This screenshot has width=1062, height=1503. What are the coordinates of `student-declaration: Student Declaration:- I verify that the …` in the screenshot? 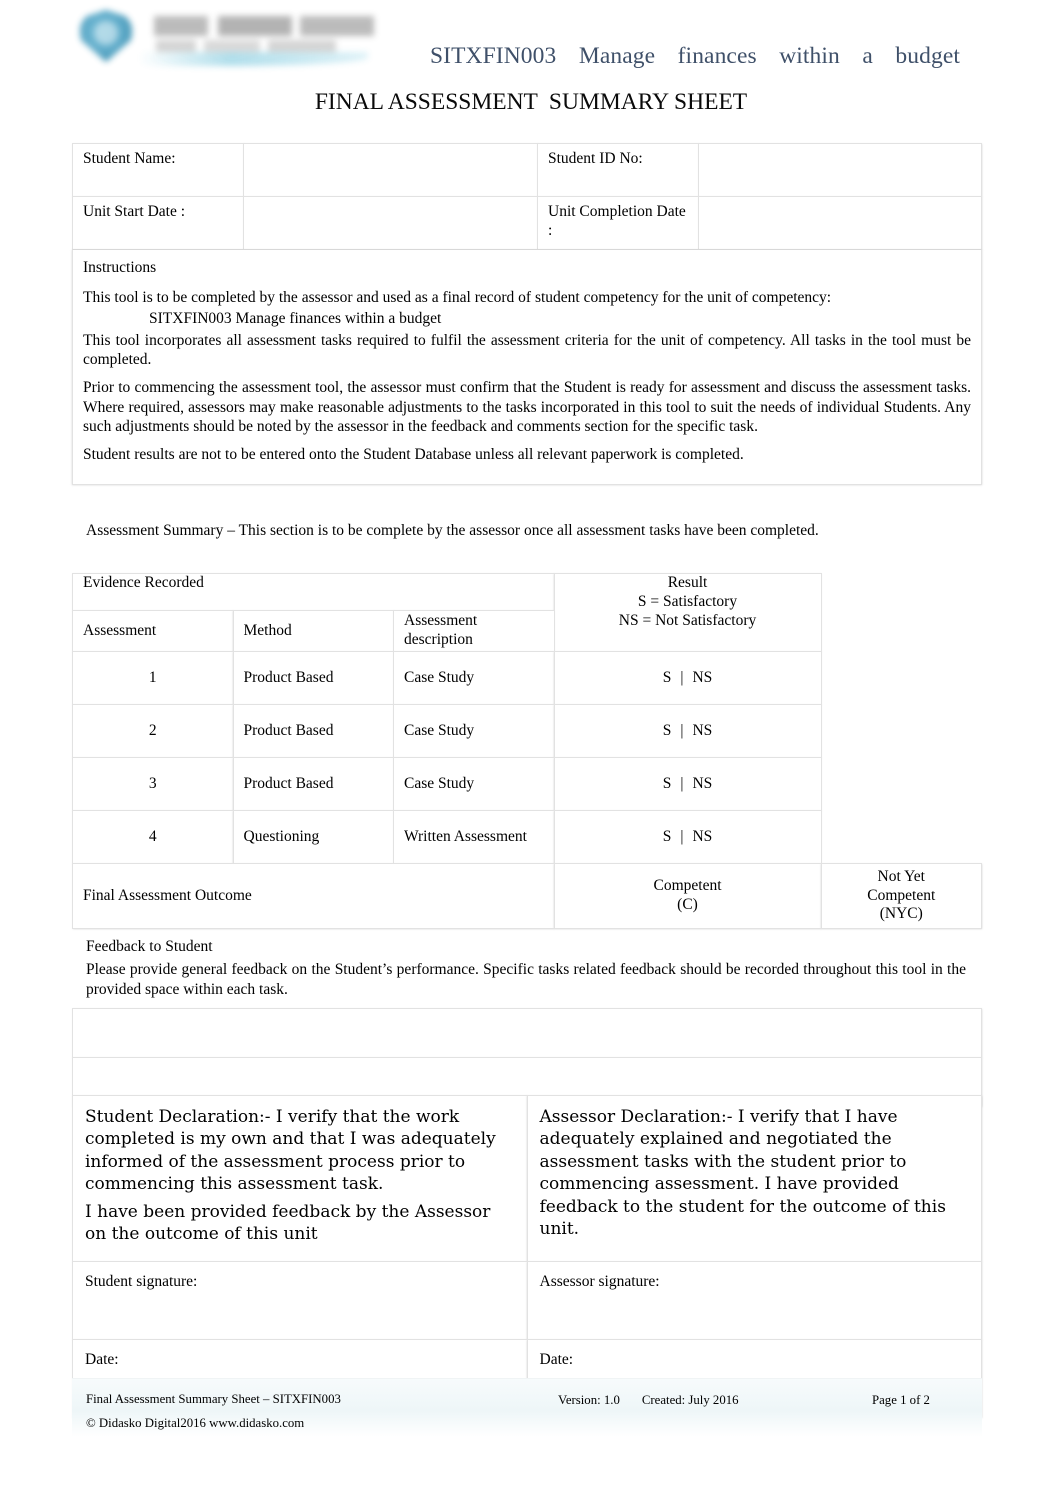 It's located at (300, 1178).